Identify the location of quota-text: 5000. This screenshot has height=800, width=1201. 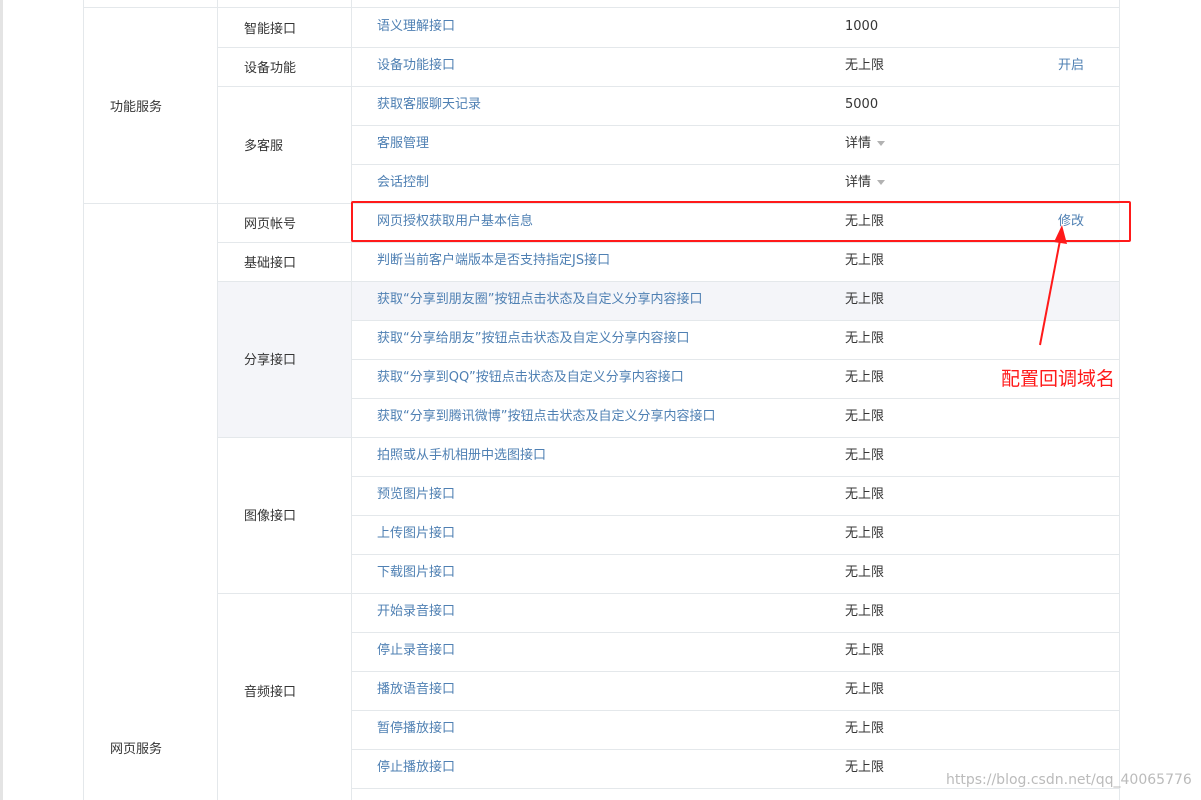
(862, 104).